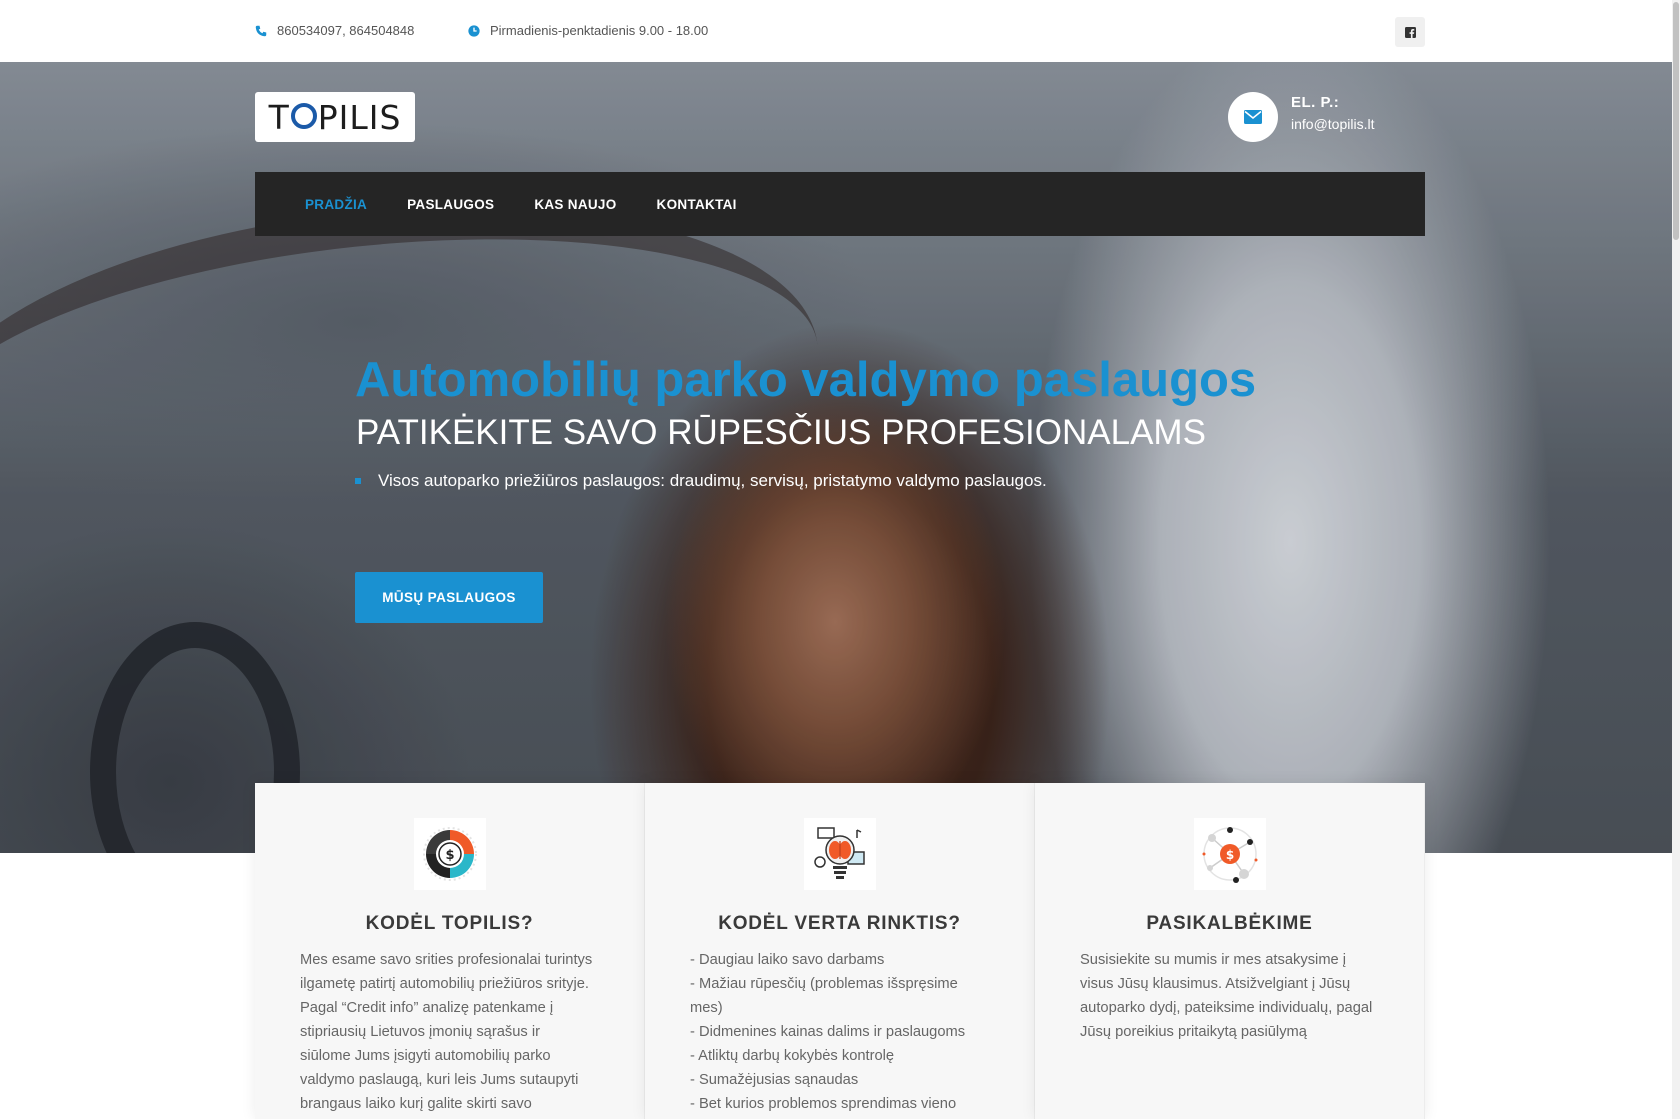  I want to click on facebook-icon, so click(1410, 32).